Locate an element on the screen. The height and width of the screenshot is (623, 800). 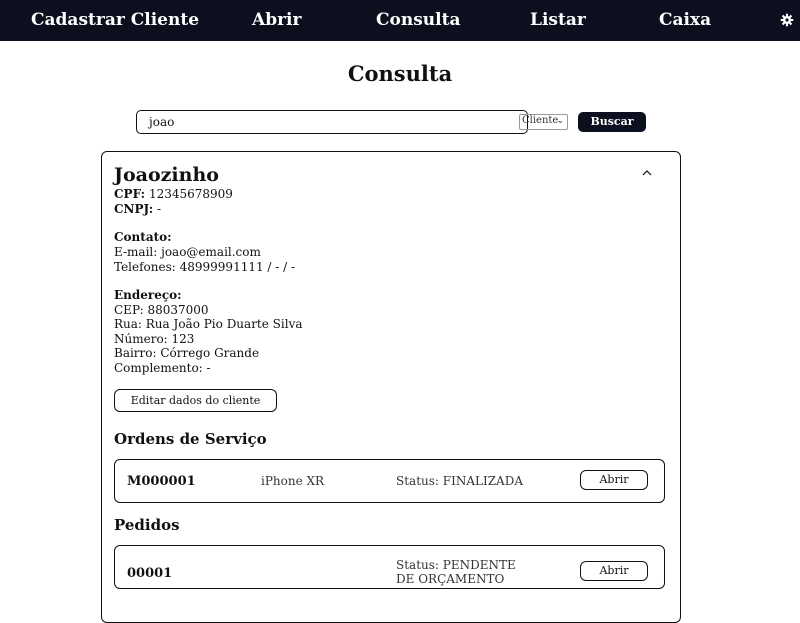
cpf-label: CPF: is located at coordinates (130, 194).